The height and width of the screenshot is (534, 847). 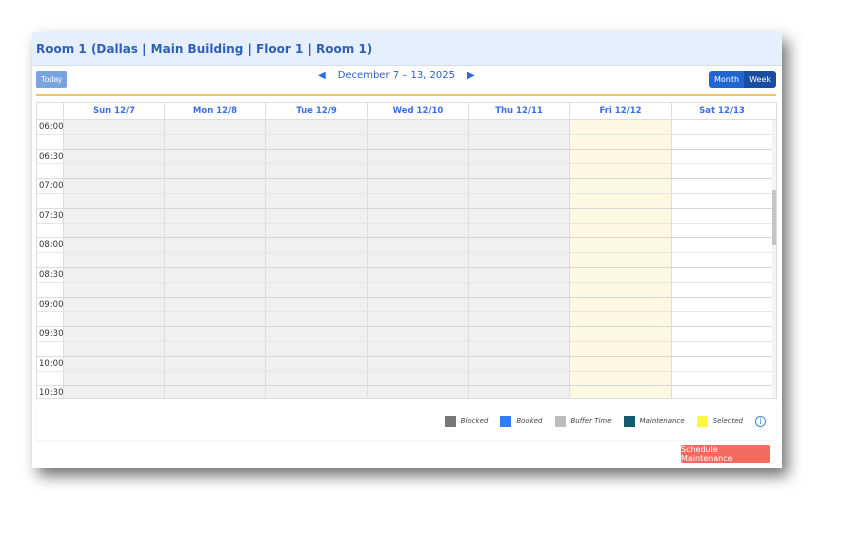 I want to click on day-header: Mon 12/8, so click(x=214, y=111).